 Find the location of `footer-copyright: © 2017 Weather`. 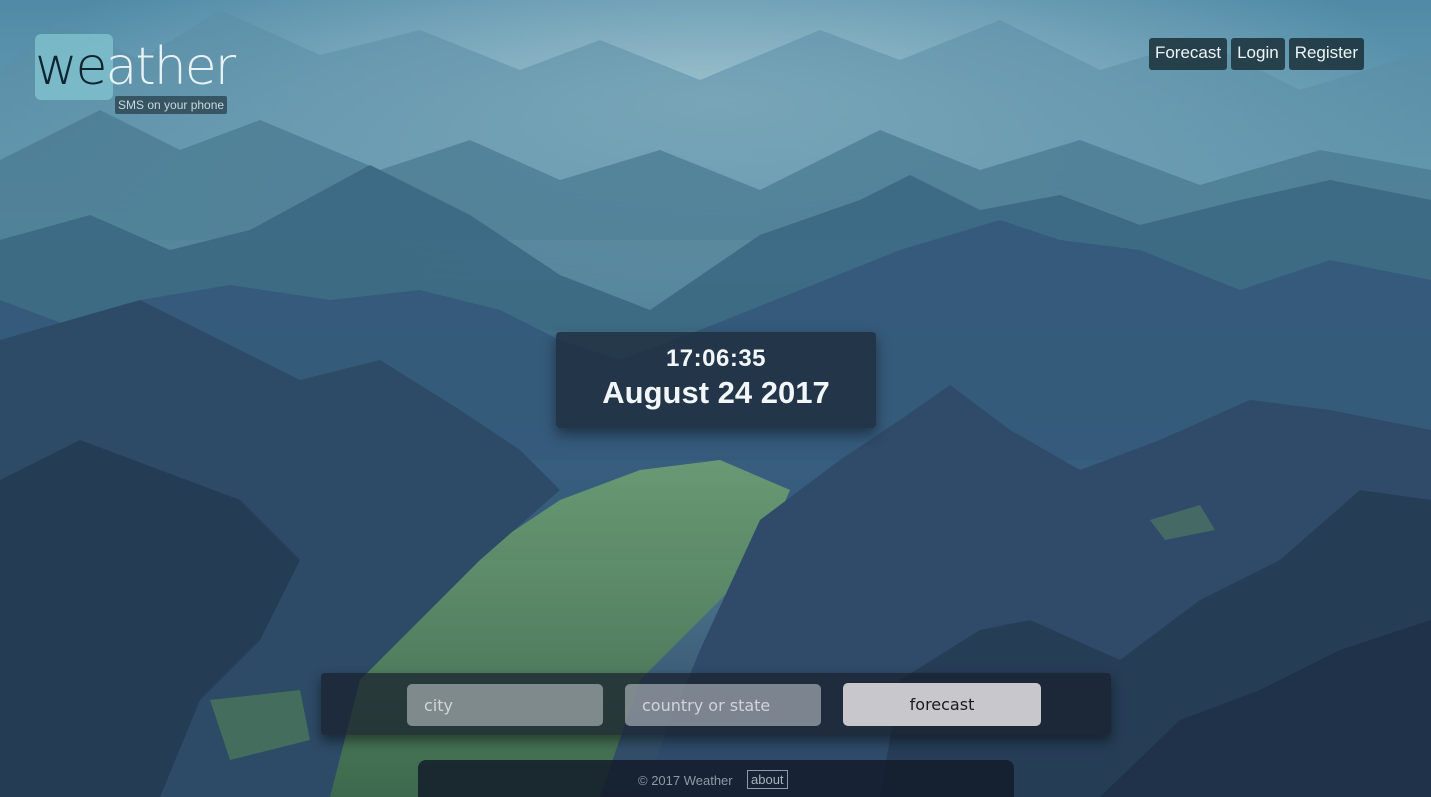

footer-copyright: © 2017 Weather is located at coordinates (685, 780).